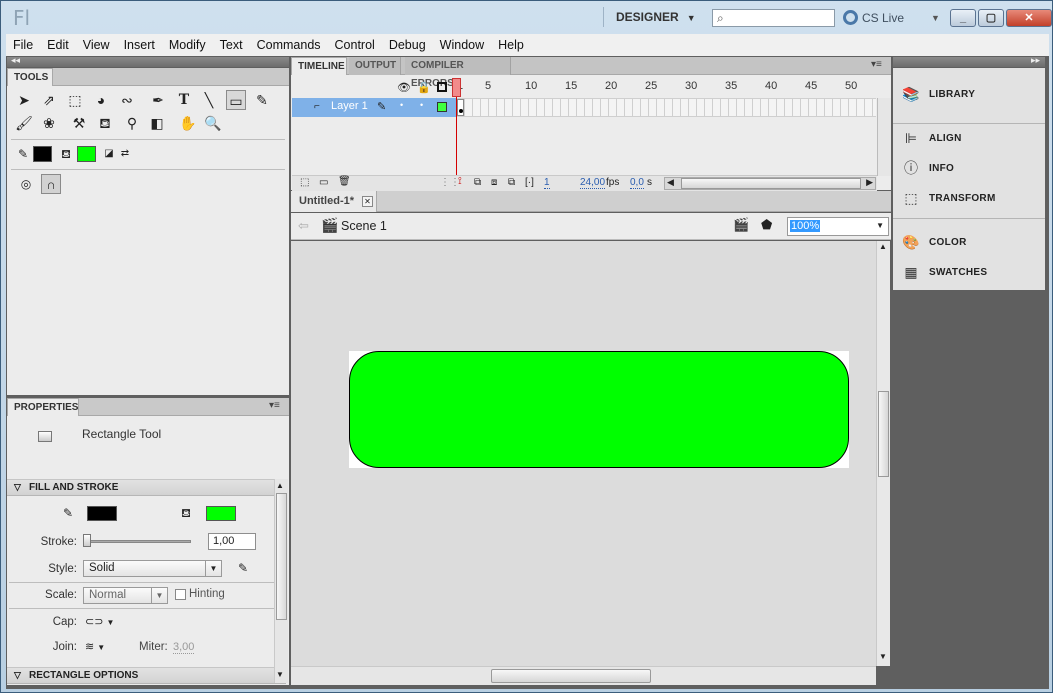 The height and width of the screenshot is (693, 1053). Describe the element at coordinates (24, 100) in the screenshot. I see `selection-tool-icon: ➤` at that location.